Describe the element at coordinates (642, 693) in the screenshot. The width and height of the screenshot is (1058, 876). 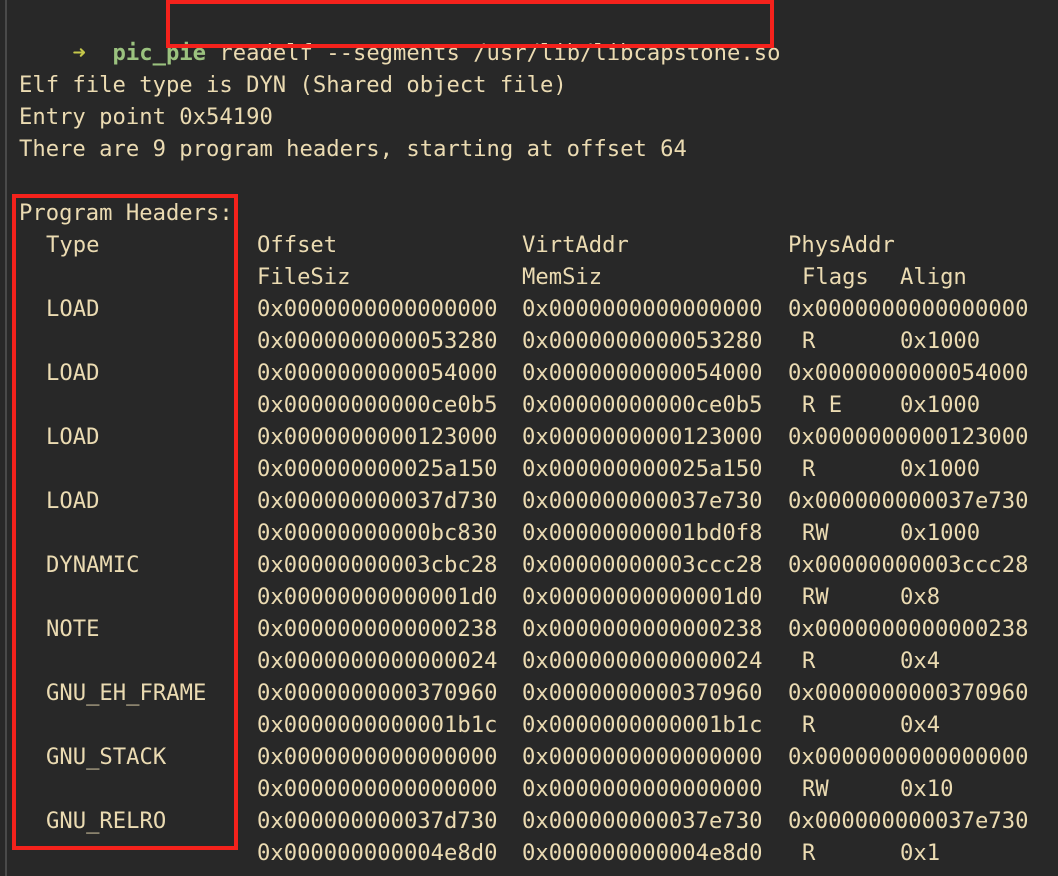
I see `cell-virtaddr: 0x0000000000370960` at that location.